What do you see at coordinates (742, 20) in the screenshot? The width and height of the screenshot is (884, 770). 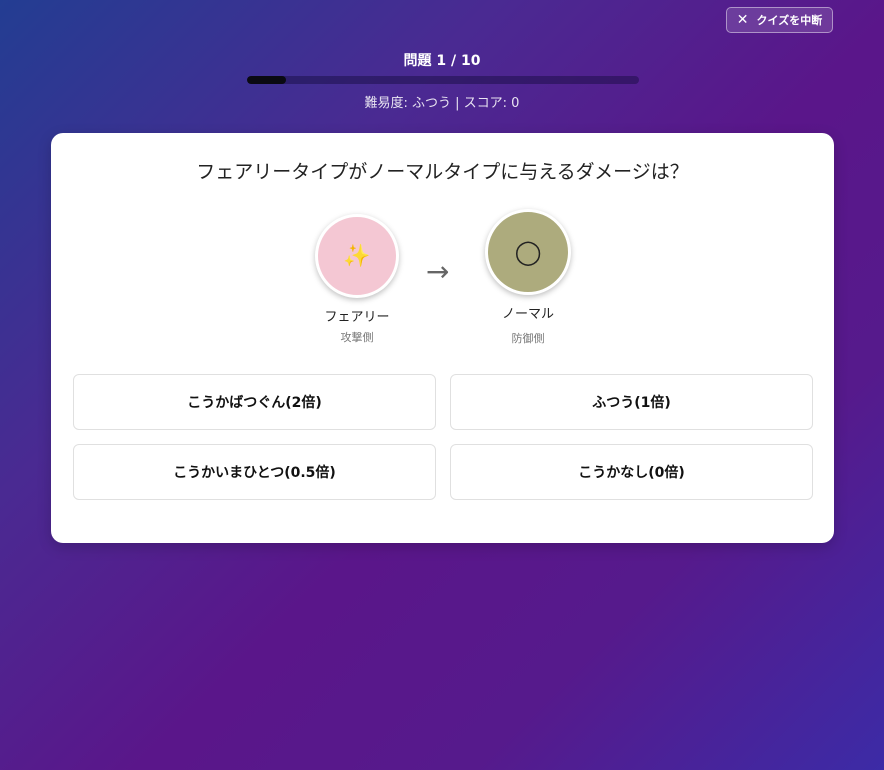 I see `close-icon: ✕` at bounding box center [742, 20].